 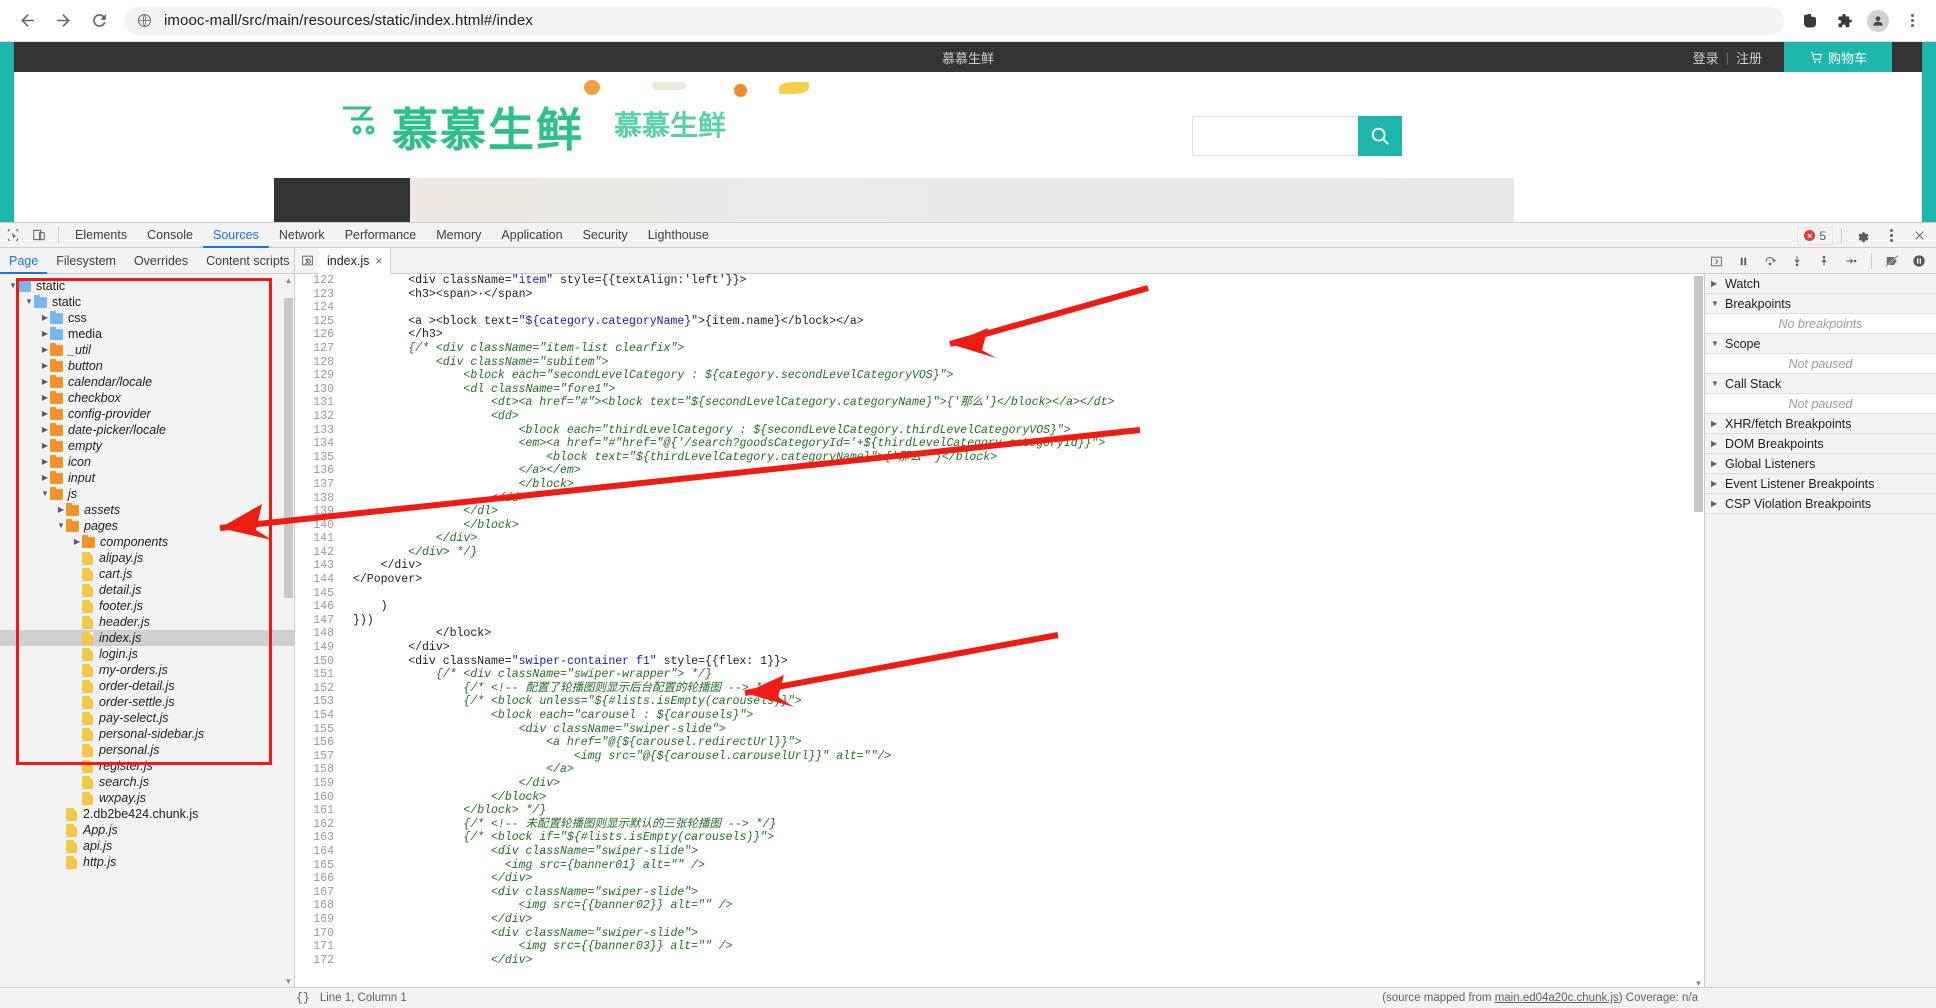 What do you see at coordinates (147, 782) in the screenshot?
I see `tree-file-row: search.js` at bounding box center [147, 782].